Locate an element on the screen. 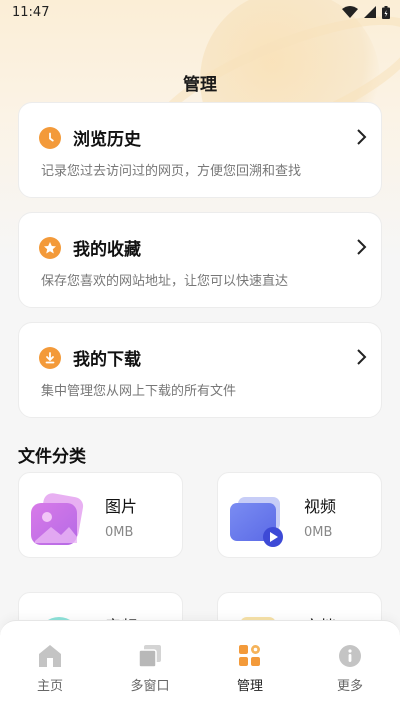 This screenshot has height=712, width=400. favorites-card-head: 我的收藏 is located at coordinates (90, 247).